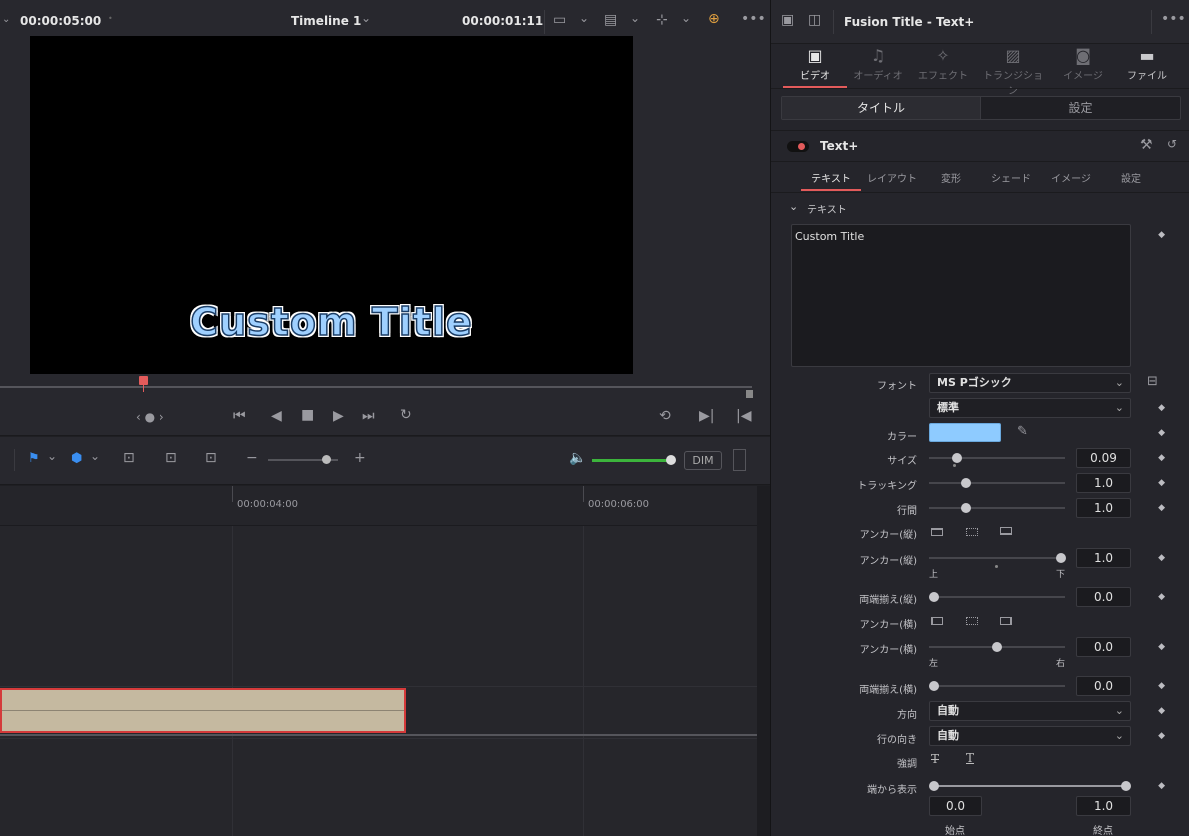 The width and height of the screenshot is (1189, 836). What do you see at coordinates (239, 416) in the screenshot?
I see `skip-to-start-icon: ⏮` at bounding box center [239, 416].